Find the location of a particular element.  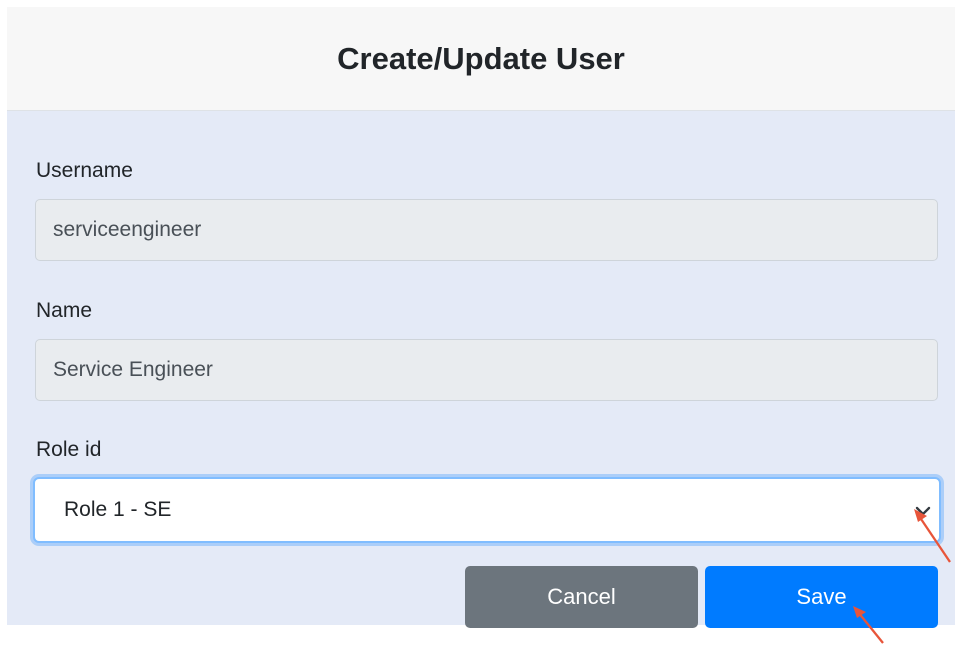

dialog-title: Create/Update User is located at coordinates (481, 58).